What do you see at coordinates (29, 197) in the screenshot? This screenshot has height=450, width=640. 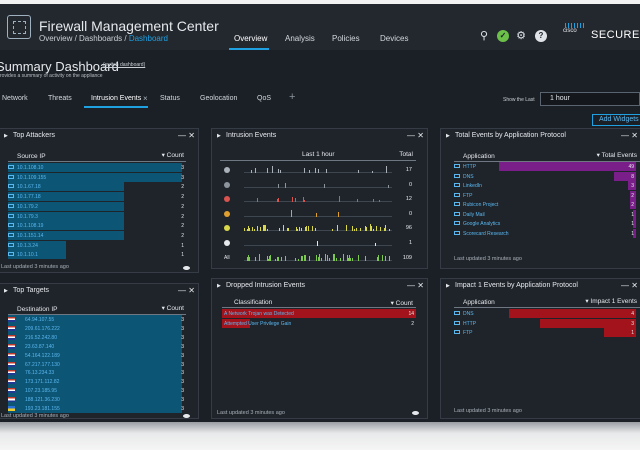 I see `row-label: 10.1.77.18` at bounding box center [29, 197].